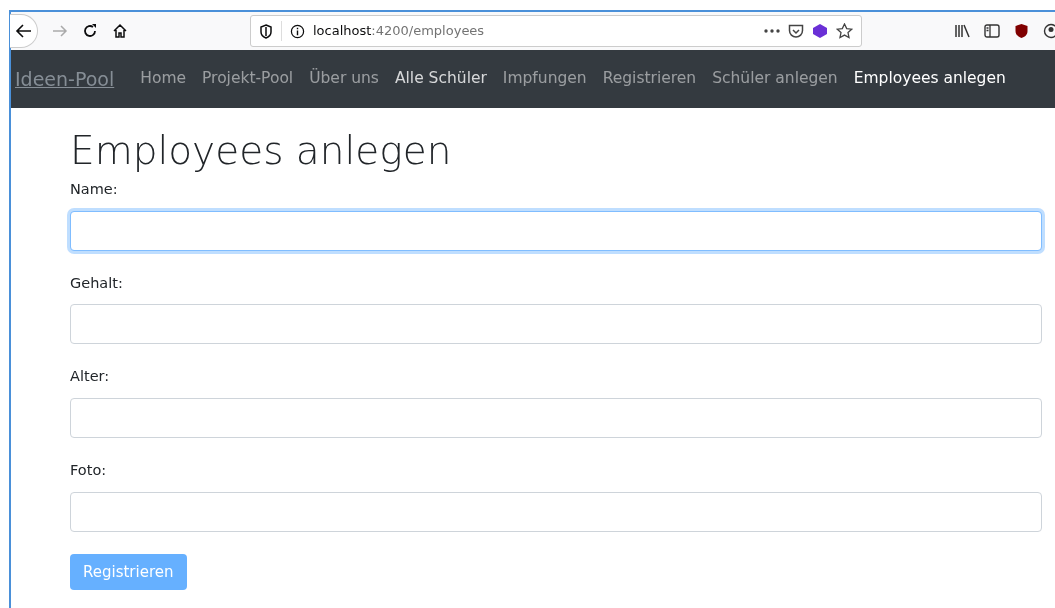  Describe the element at coordinates (94, 189) in the screenshot. I see `field-label: Name:` at that location.